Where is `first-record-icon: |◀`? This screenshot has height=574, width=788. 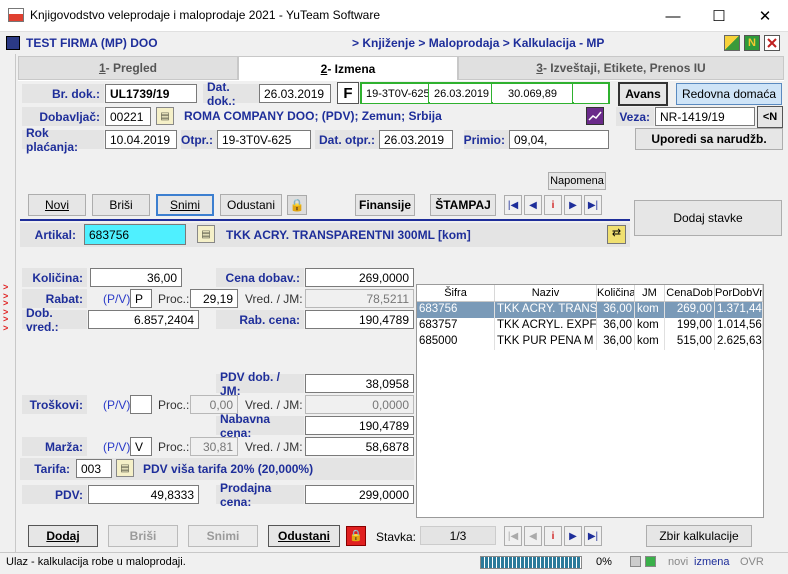
first-record-icon: |◀ is located at coordinates (513, 205).